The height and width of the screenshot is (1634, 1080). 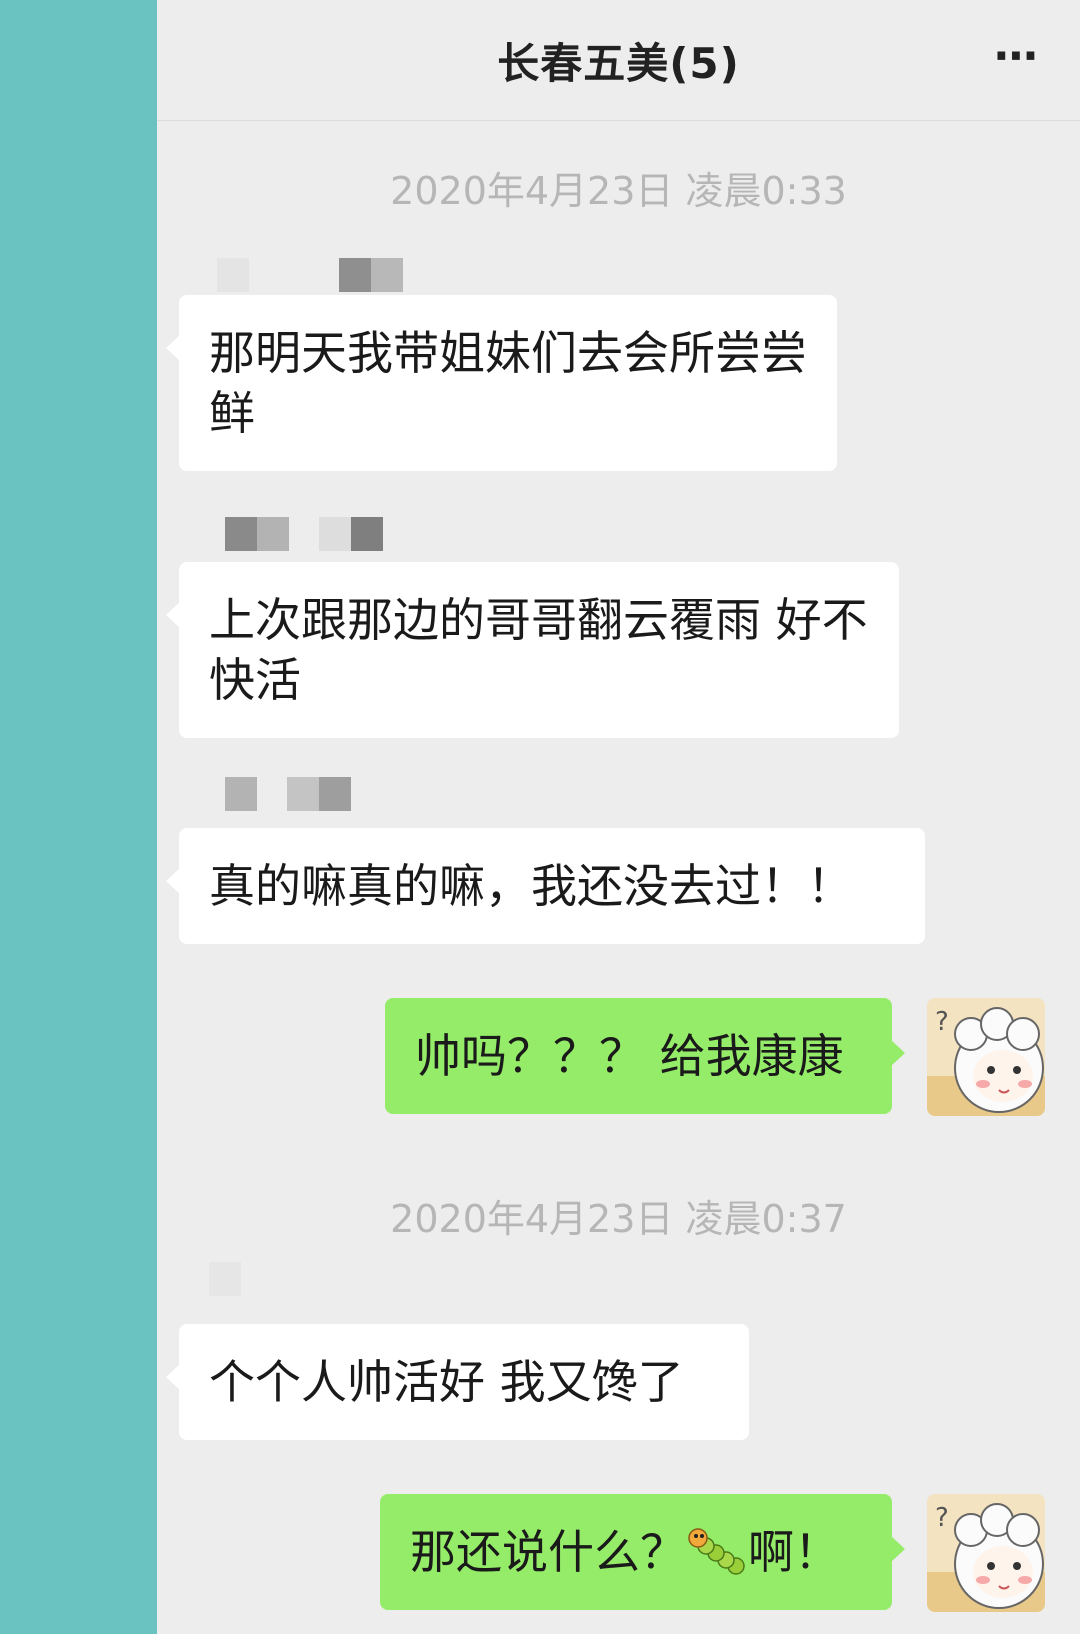 I want to click on left-side-panel, so click(x=78, y=817).